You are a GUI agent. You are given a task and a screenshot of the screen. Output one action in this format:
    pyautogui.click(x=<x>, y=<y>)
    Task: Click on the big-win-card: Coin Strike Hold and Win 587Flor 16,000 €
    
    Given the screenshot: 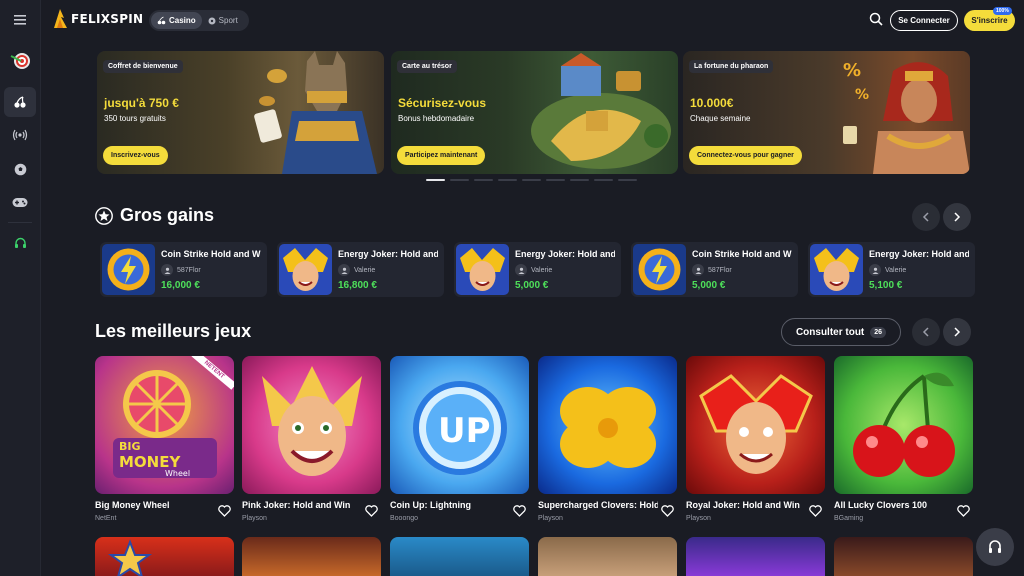 What is the action you would take?
    pyautogui.click(x=183, y=269)
    